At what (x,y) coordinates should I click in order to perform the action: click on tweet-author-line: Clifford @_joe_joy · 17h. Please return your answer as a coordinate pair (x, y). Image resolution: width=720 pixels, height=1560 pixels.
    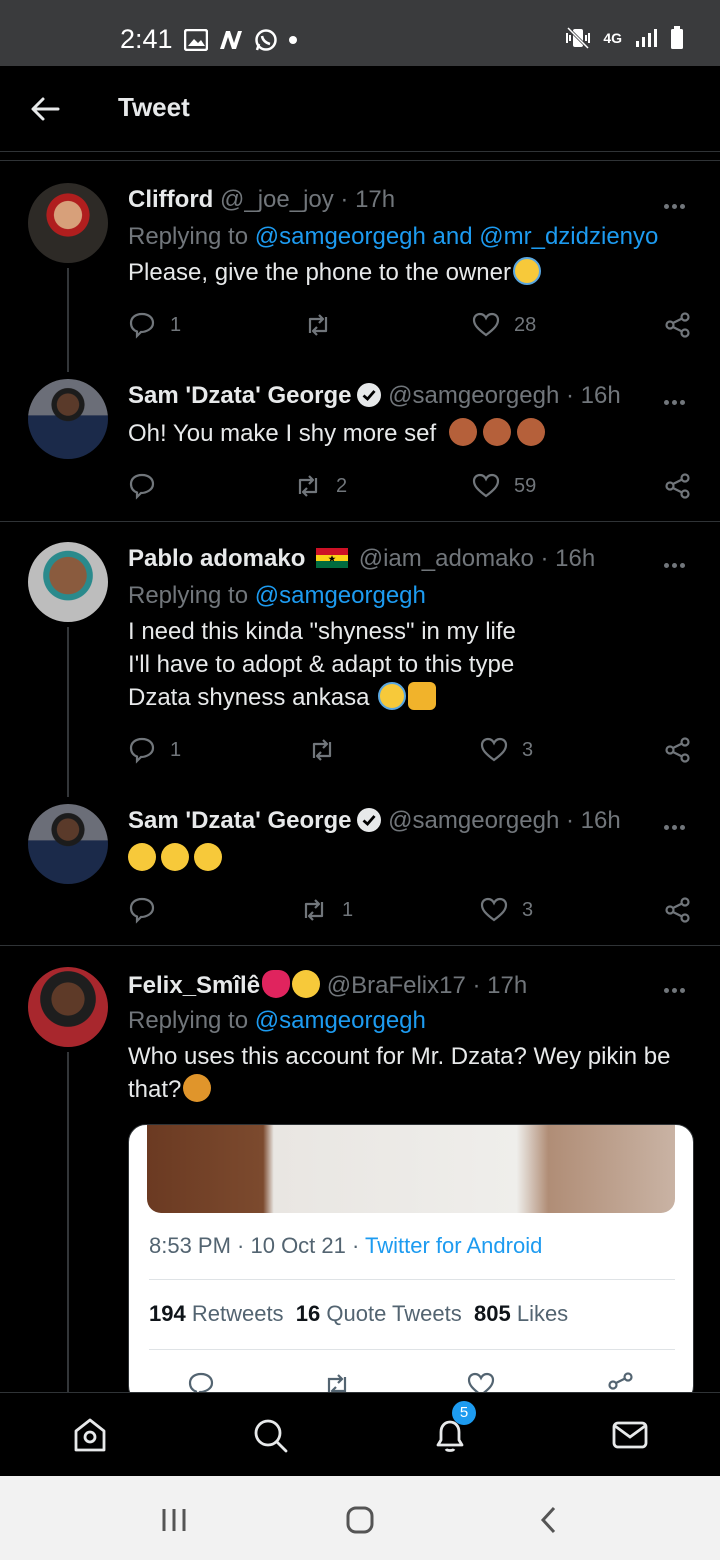
    Looking at the image, I should click on (261, 200).